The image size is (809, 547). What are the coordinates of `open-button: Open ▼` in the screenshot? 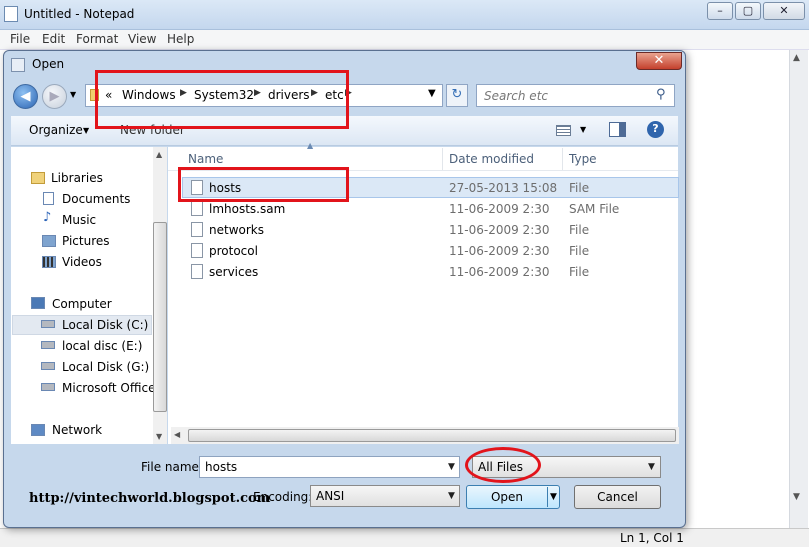 It's located at (513, 497).